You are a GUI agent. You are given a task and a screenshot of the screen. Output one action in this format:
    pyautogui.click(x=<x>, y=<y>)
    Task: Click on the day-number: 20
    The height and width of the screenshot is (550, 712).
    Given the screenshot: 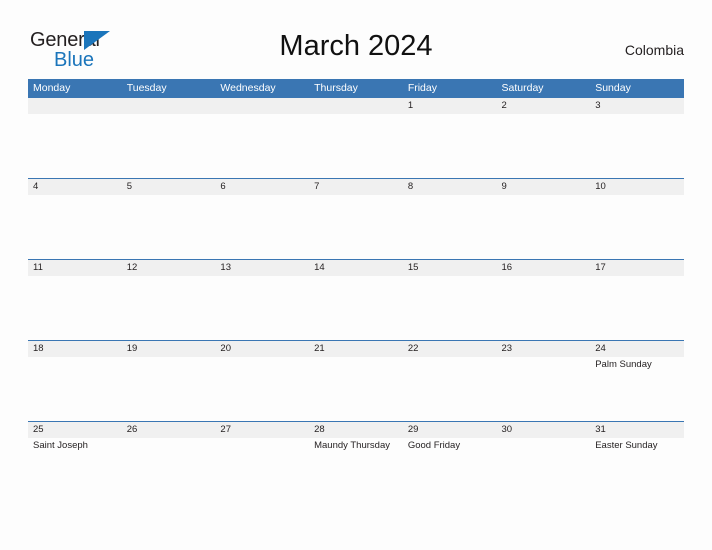 What is the action you would take?
    pyautogui.click(x=262, y=349)
    